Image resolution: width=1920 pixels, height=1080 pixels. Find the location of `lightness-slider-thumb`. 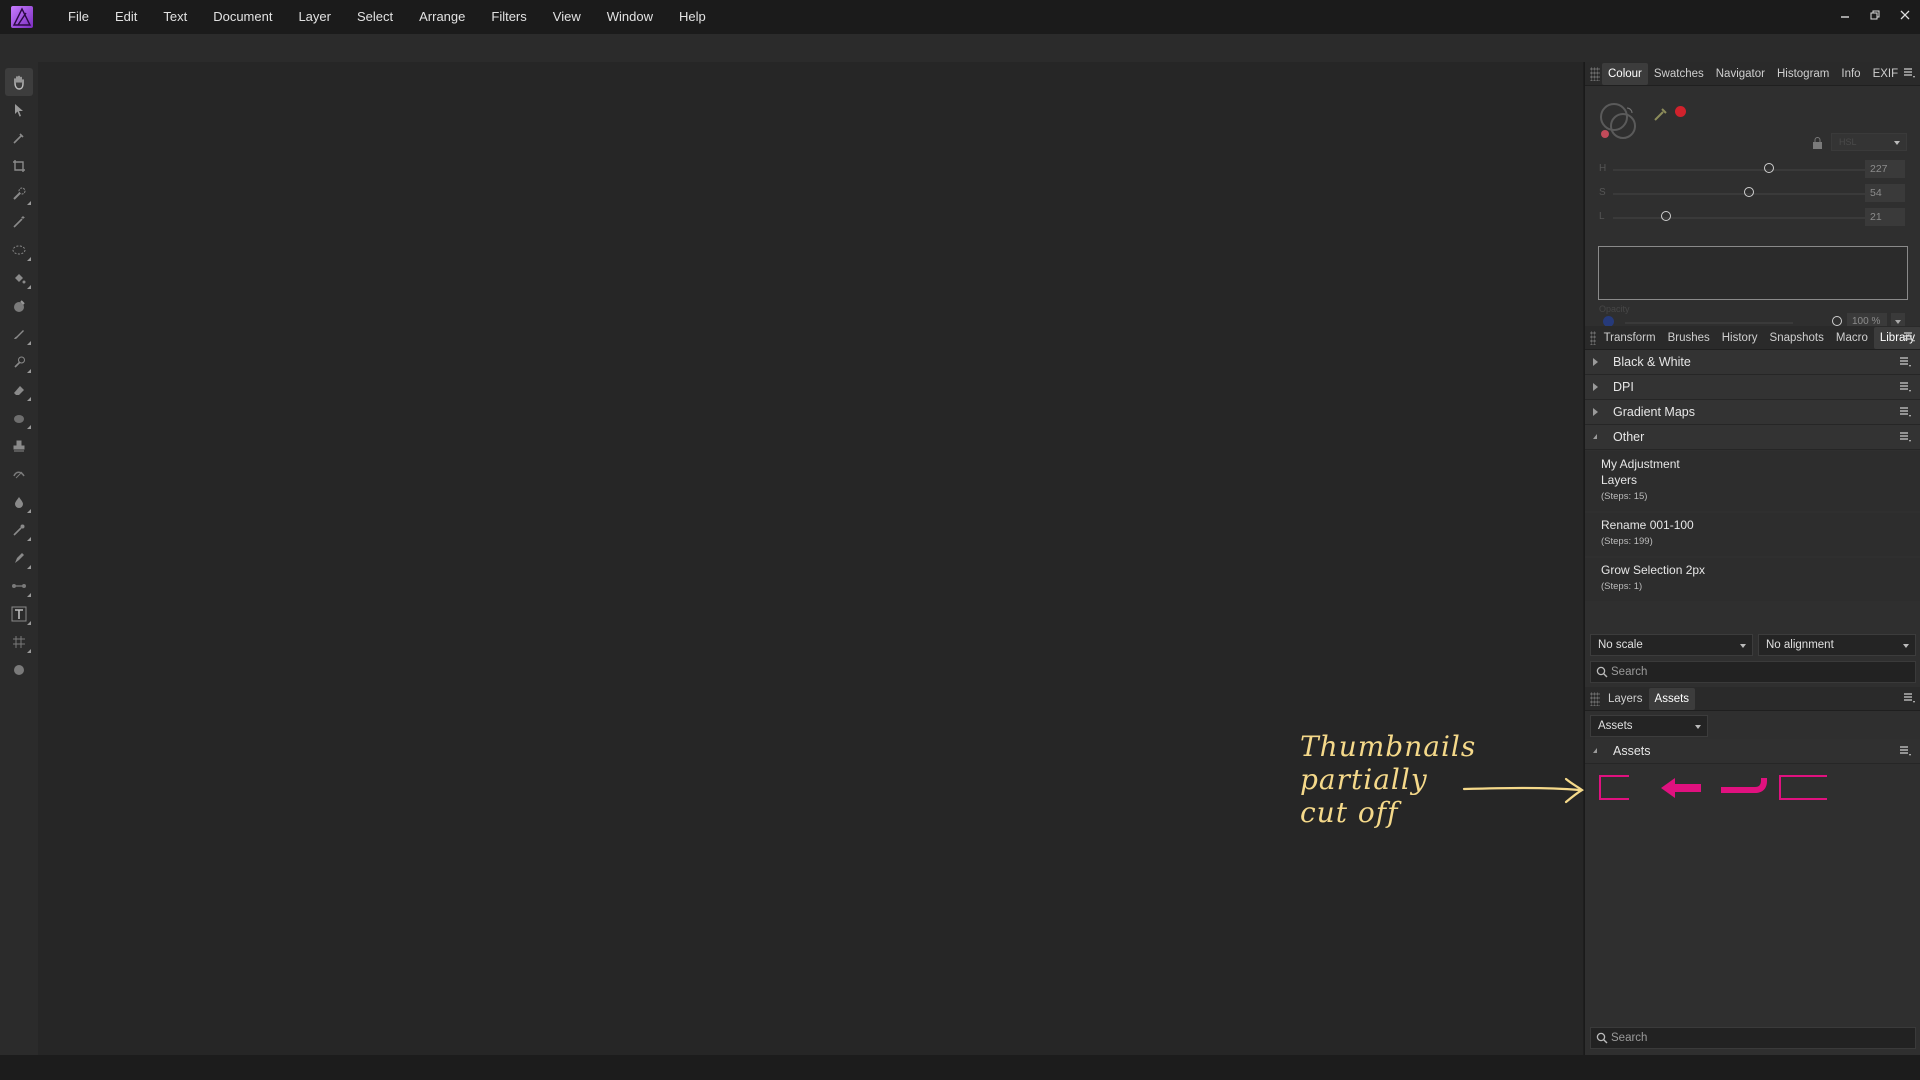

lightness-slider-thumb is located at coordinates (1665, 216).